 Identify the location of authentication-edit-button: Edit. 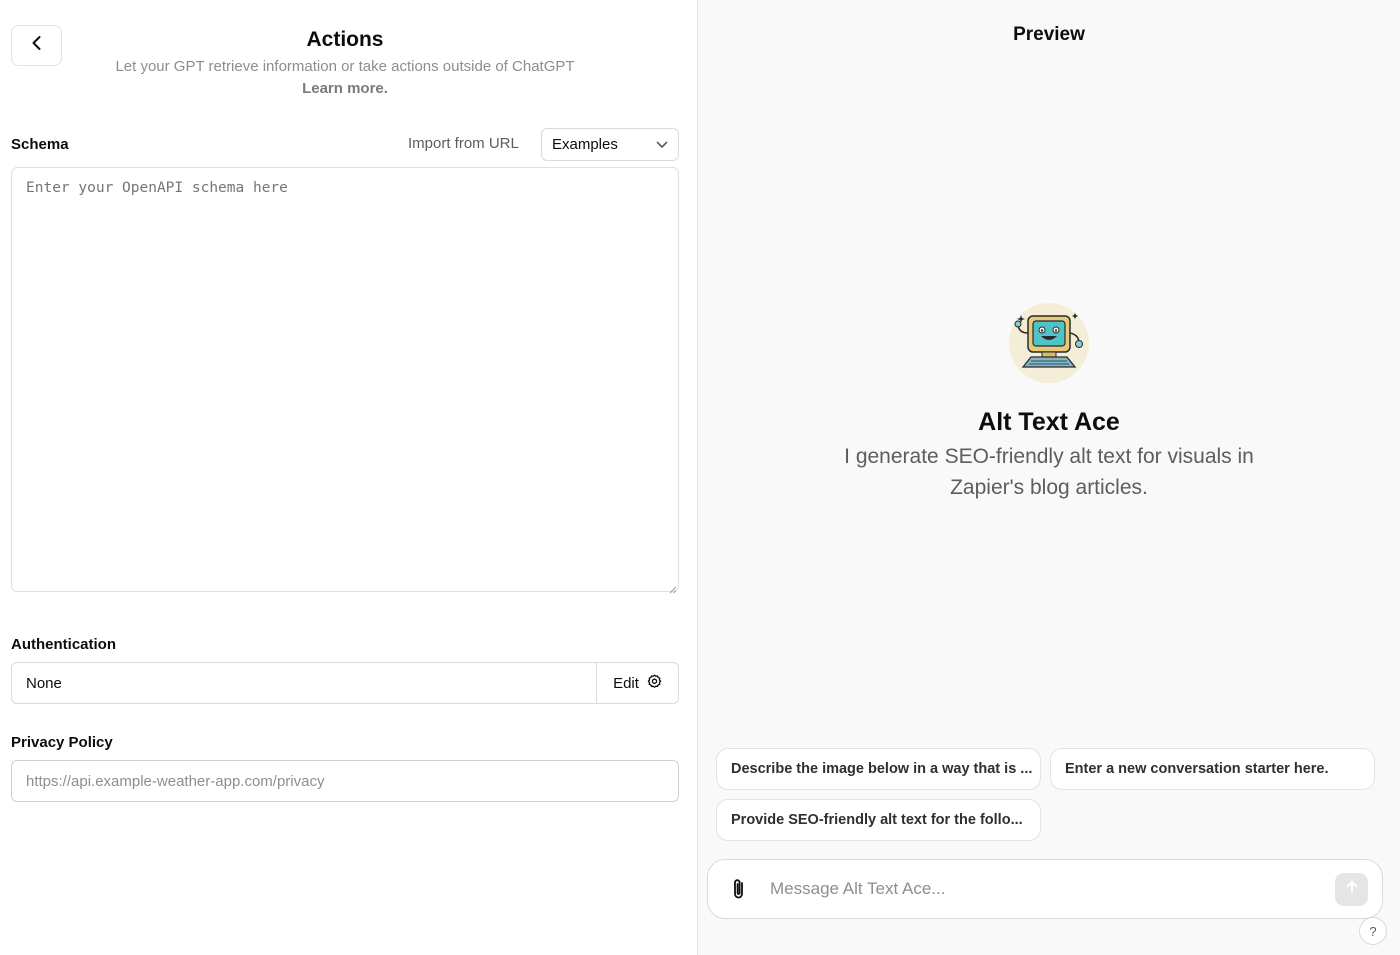
(637, 683).